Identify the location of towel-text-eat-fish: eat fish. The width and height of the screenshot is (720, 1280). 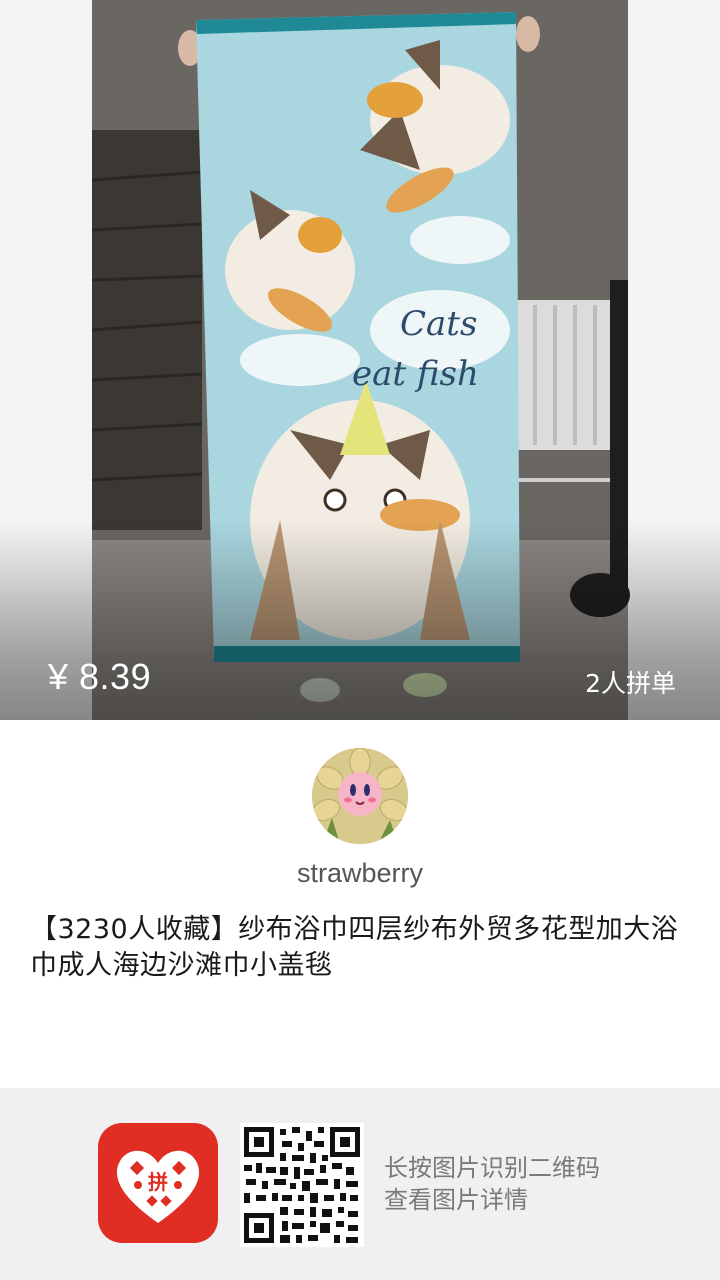
(415, 374).